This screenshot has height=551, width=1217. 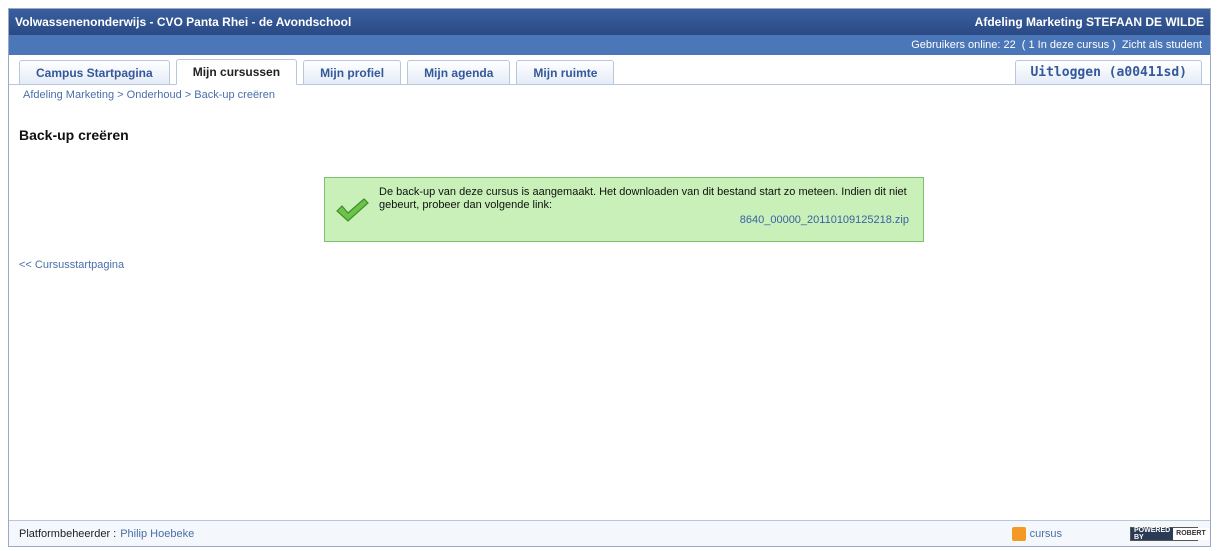 I want to click on powered-by-badge: POWERED BY ROBERT, so click(x=1169, y=533).